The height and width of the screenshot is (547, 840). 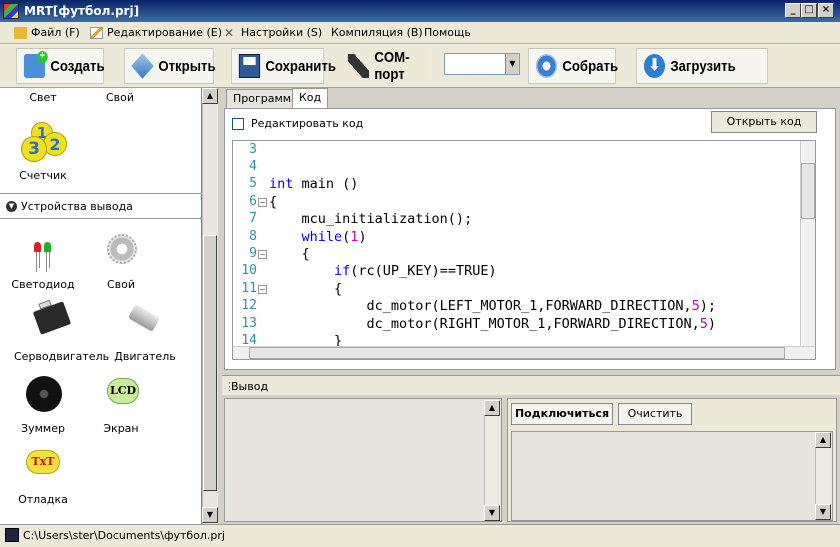 What do you see at coordinates (52, 317) in the screenshot?
I see `servo-icon` at bounding box center [52, 317].